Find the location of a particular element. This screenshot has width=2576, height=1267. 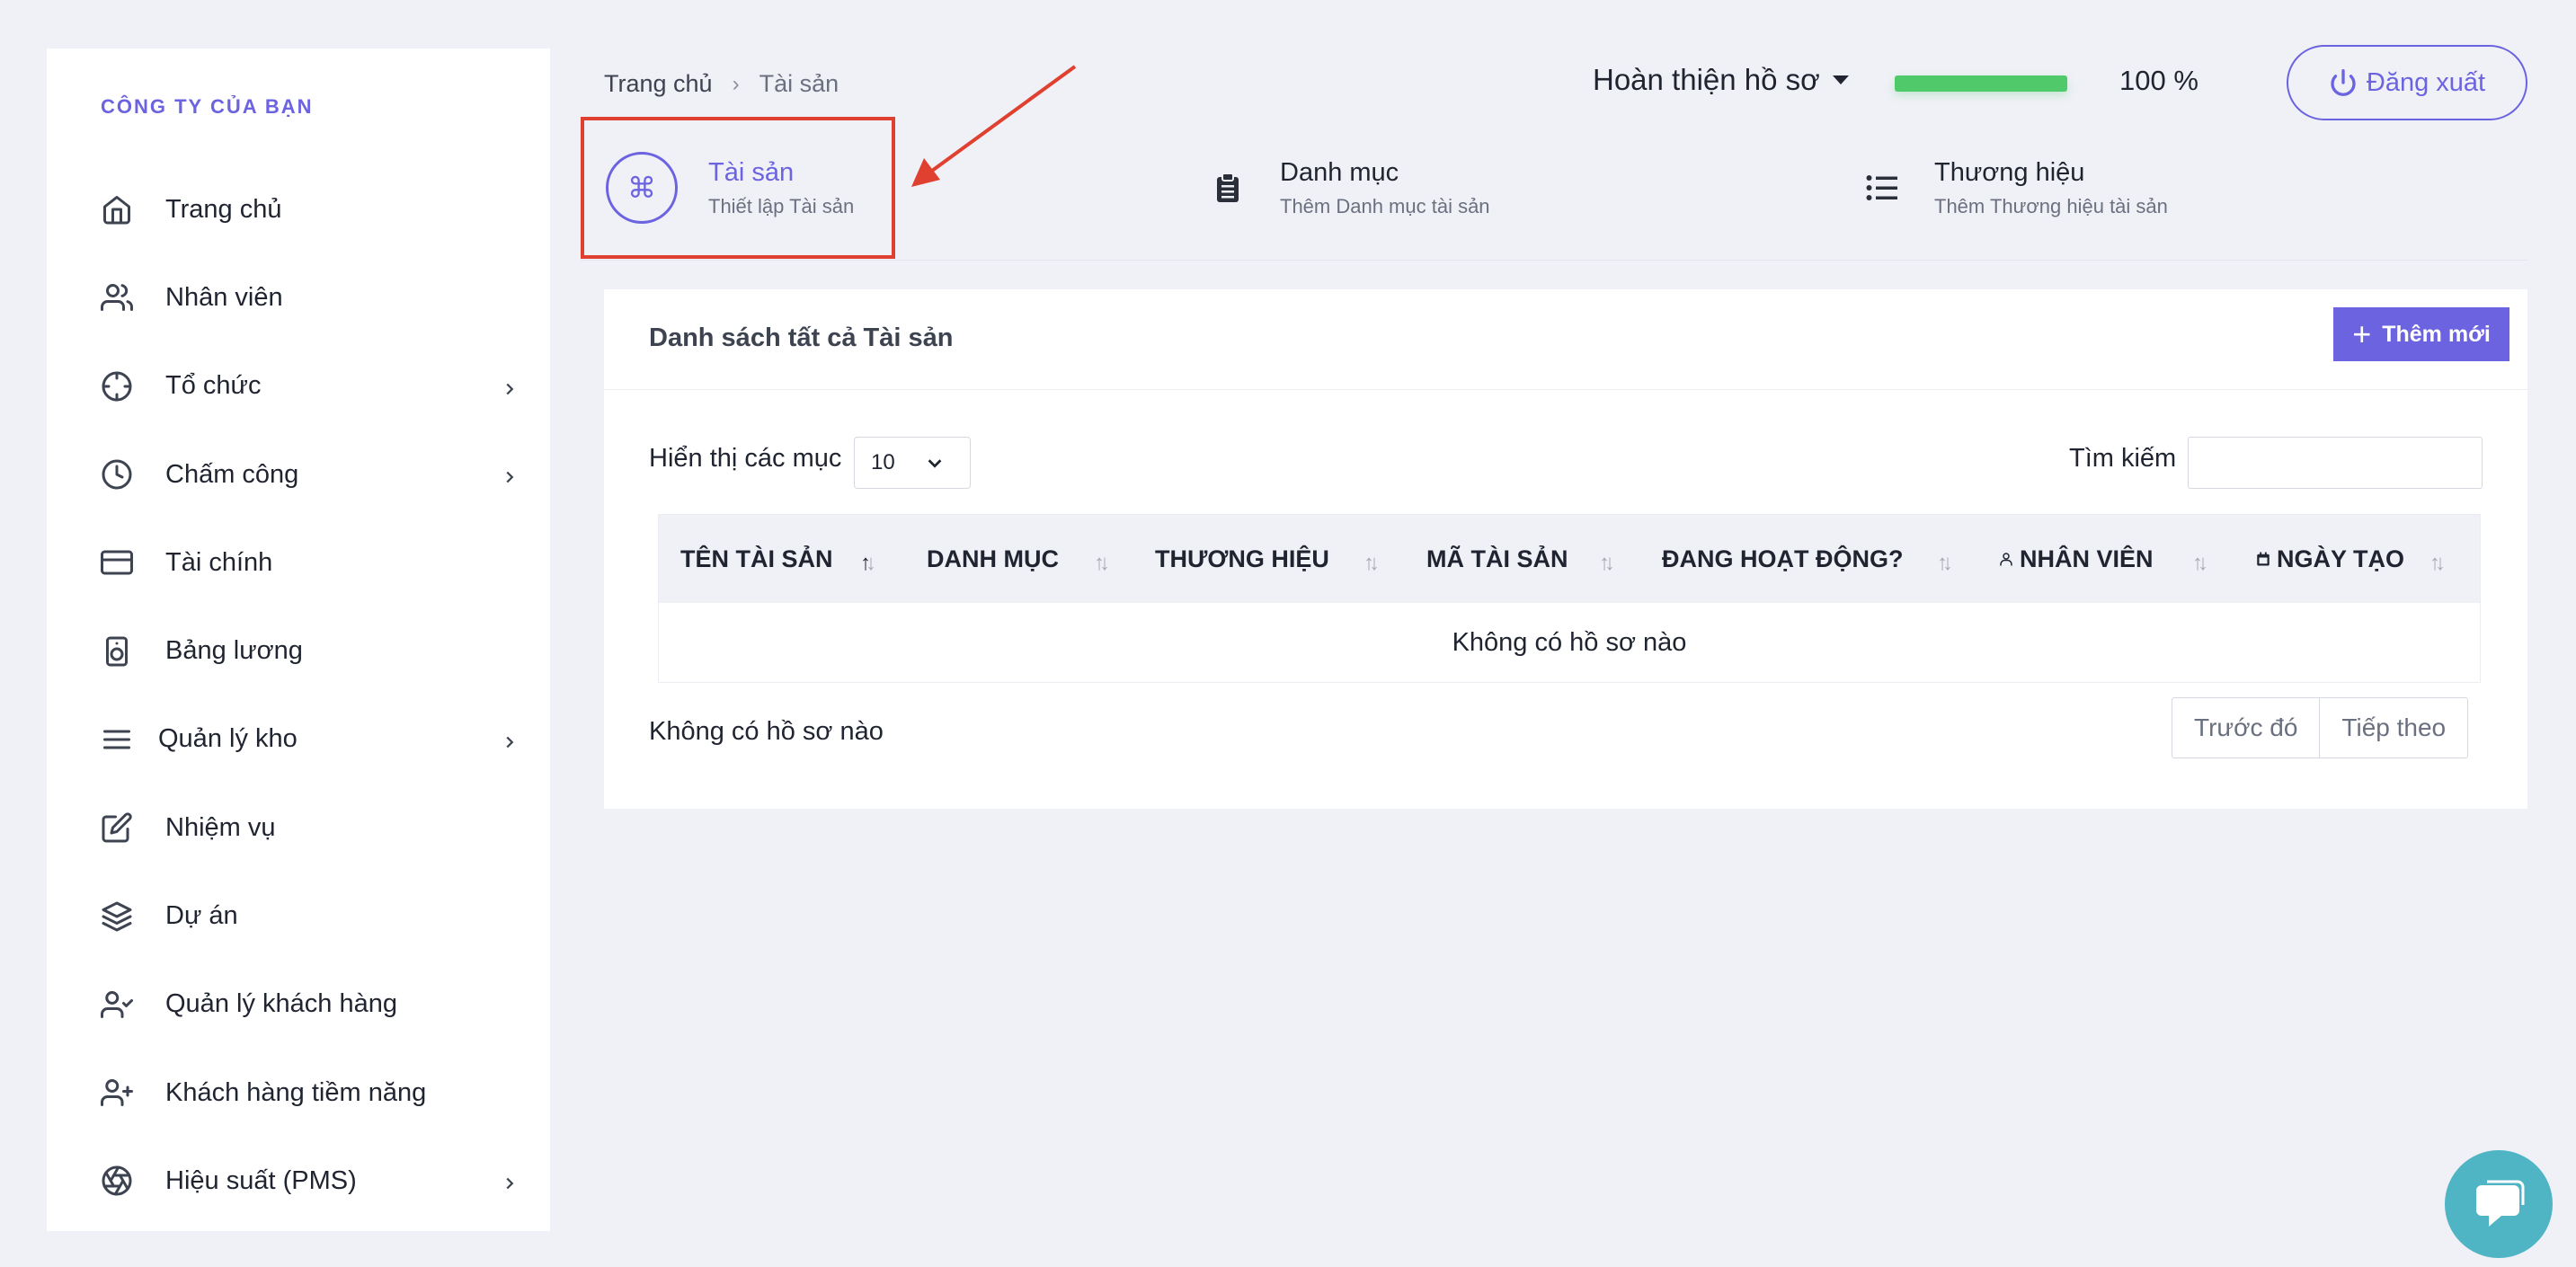

sidebar-item-inventory: Quản lý kho is located at coordinates (306, 740).